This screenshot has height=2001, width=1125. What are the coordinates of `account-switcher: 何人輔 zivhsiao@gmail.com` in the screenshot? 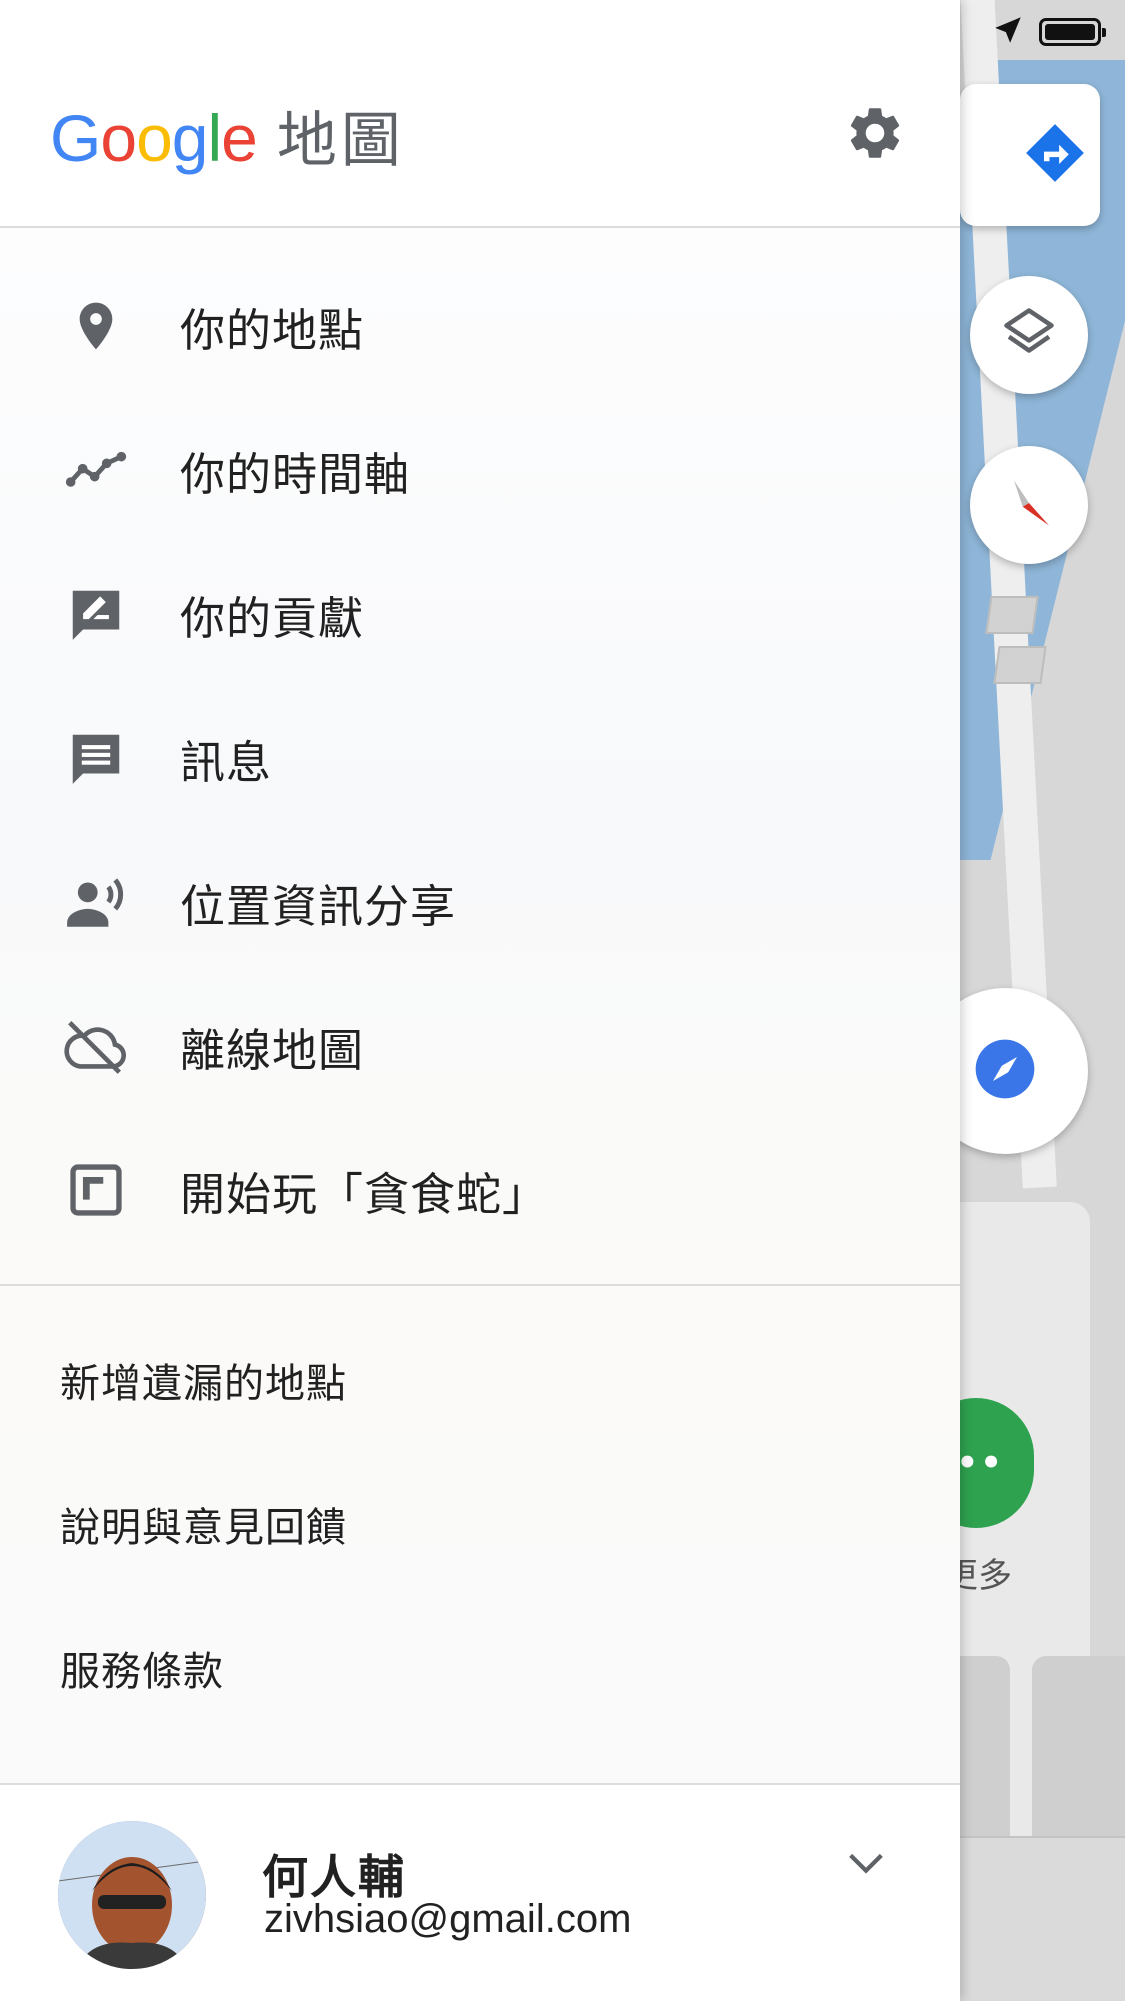 It's located at (480, 1892).